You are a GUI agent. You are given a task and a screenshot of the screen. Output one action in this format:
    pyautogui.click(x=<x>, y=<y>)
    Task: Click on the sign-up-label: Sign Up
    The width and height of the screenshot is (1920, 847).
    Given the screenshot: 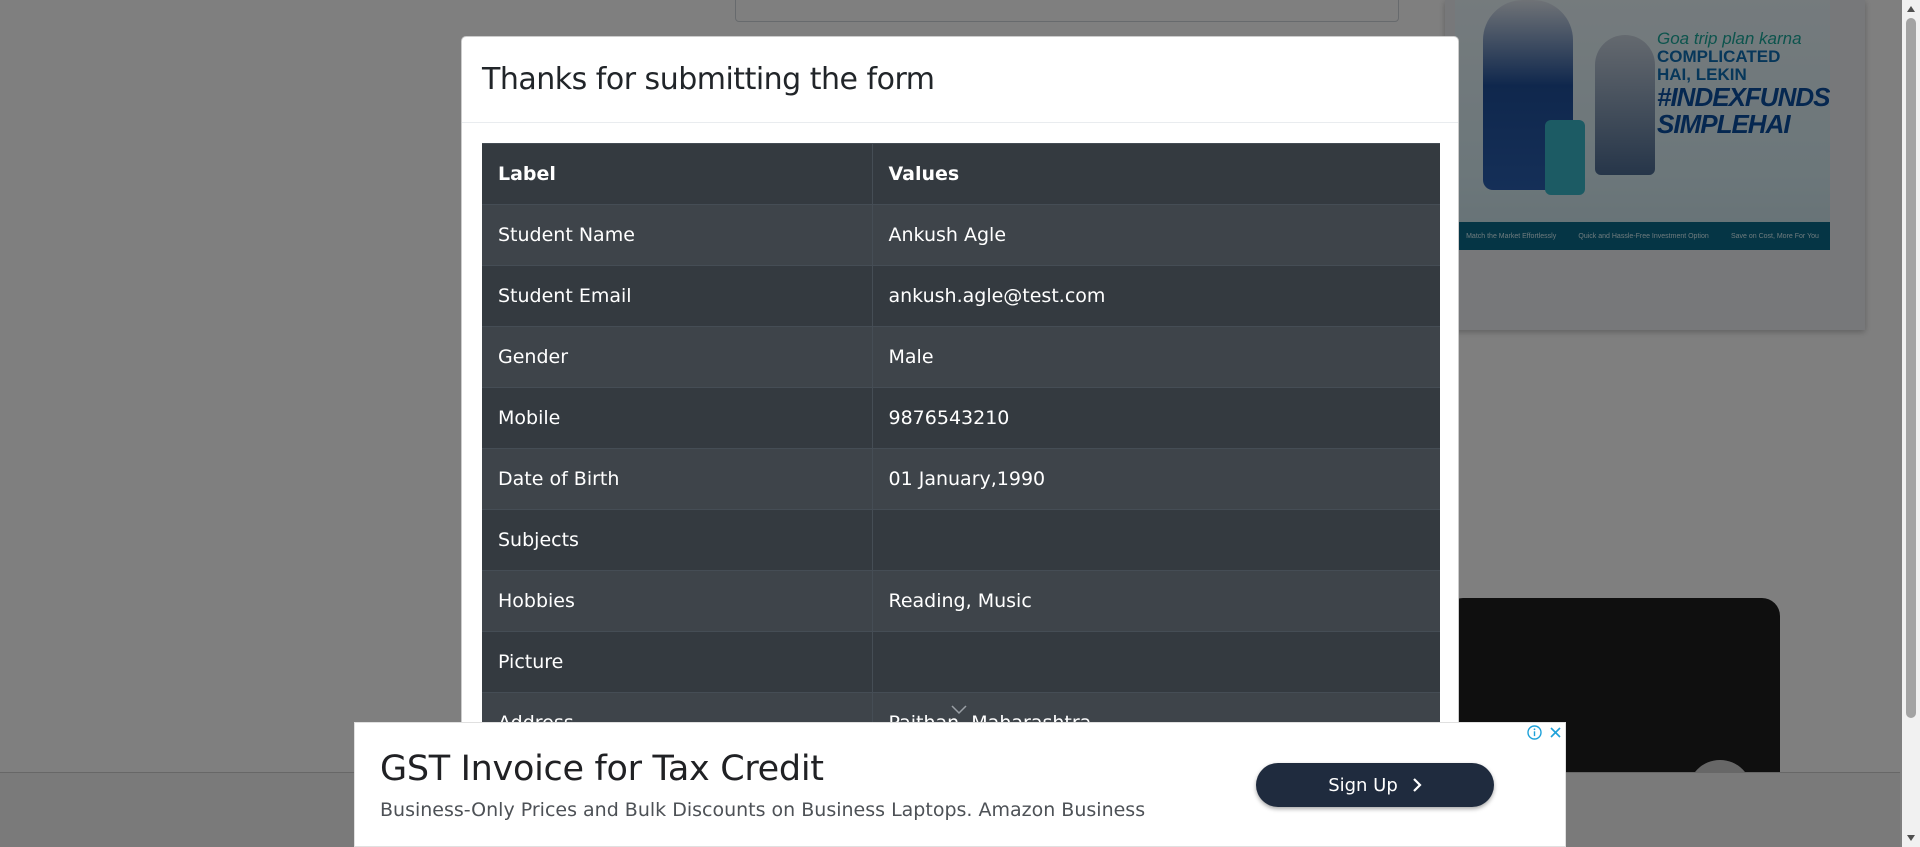 What is the action you would take?
    pyautogui.click(x=1363, y=785)
    